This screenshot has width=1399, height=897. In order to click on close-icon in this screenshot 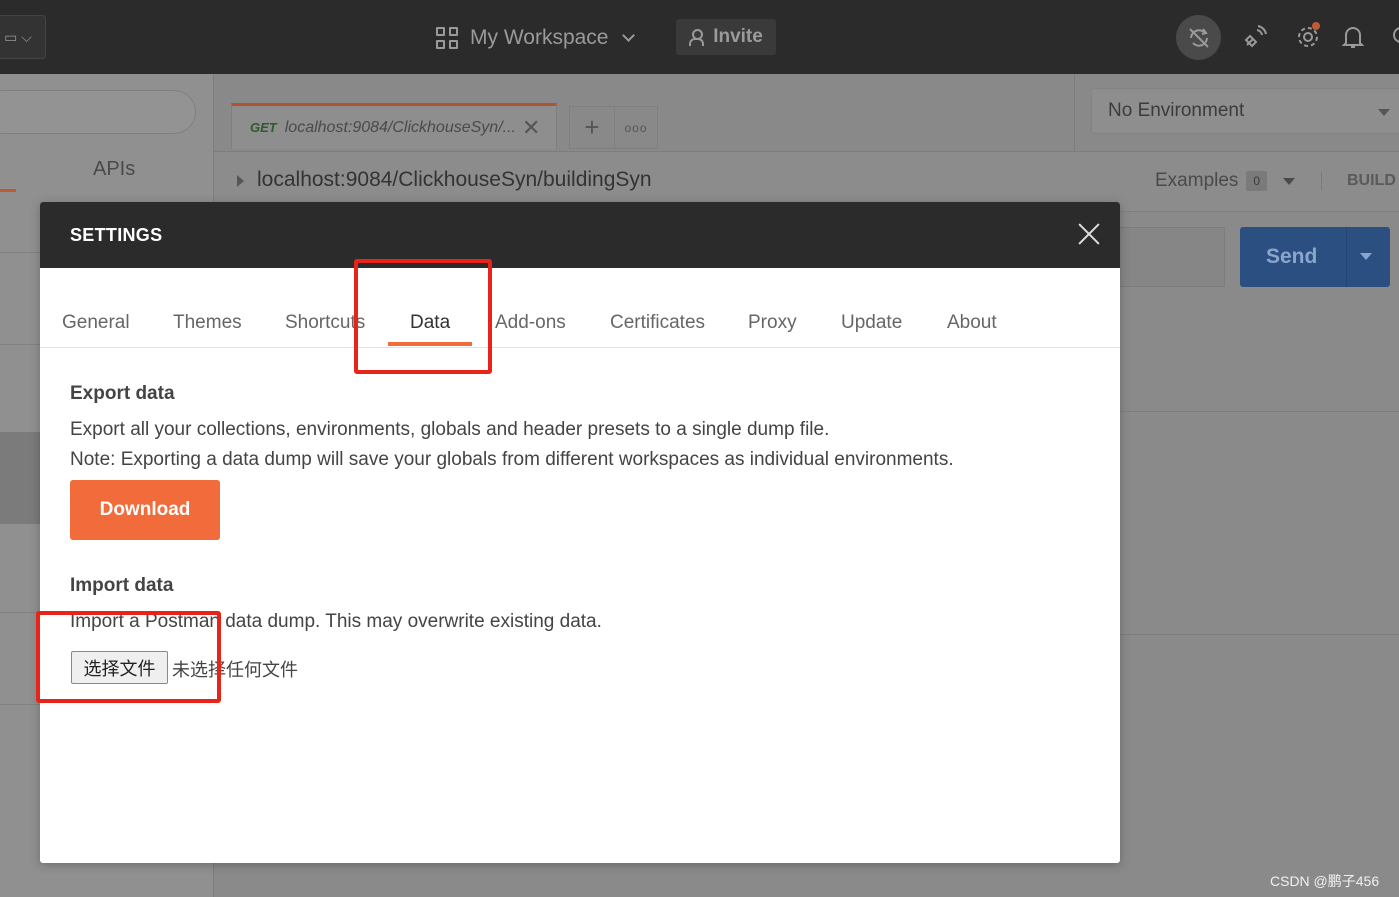, I will do `click(1089, 234)`.